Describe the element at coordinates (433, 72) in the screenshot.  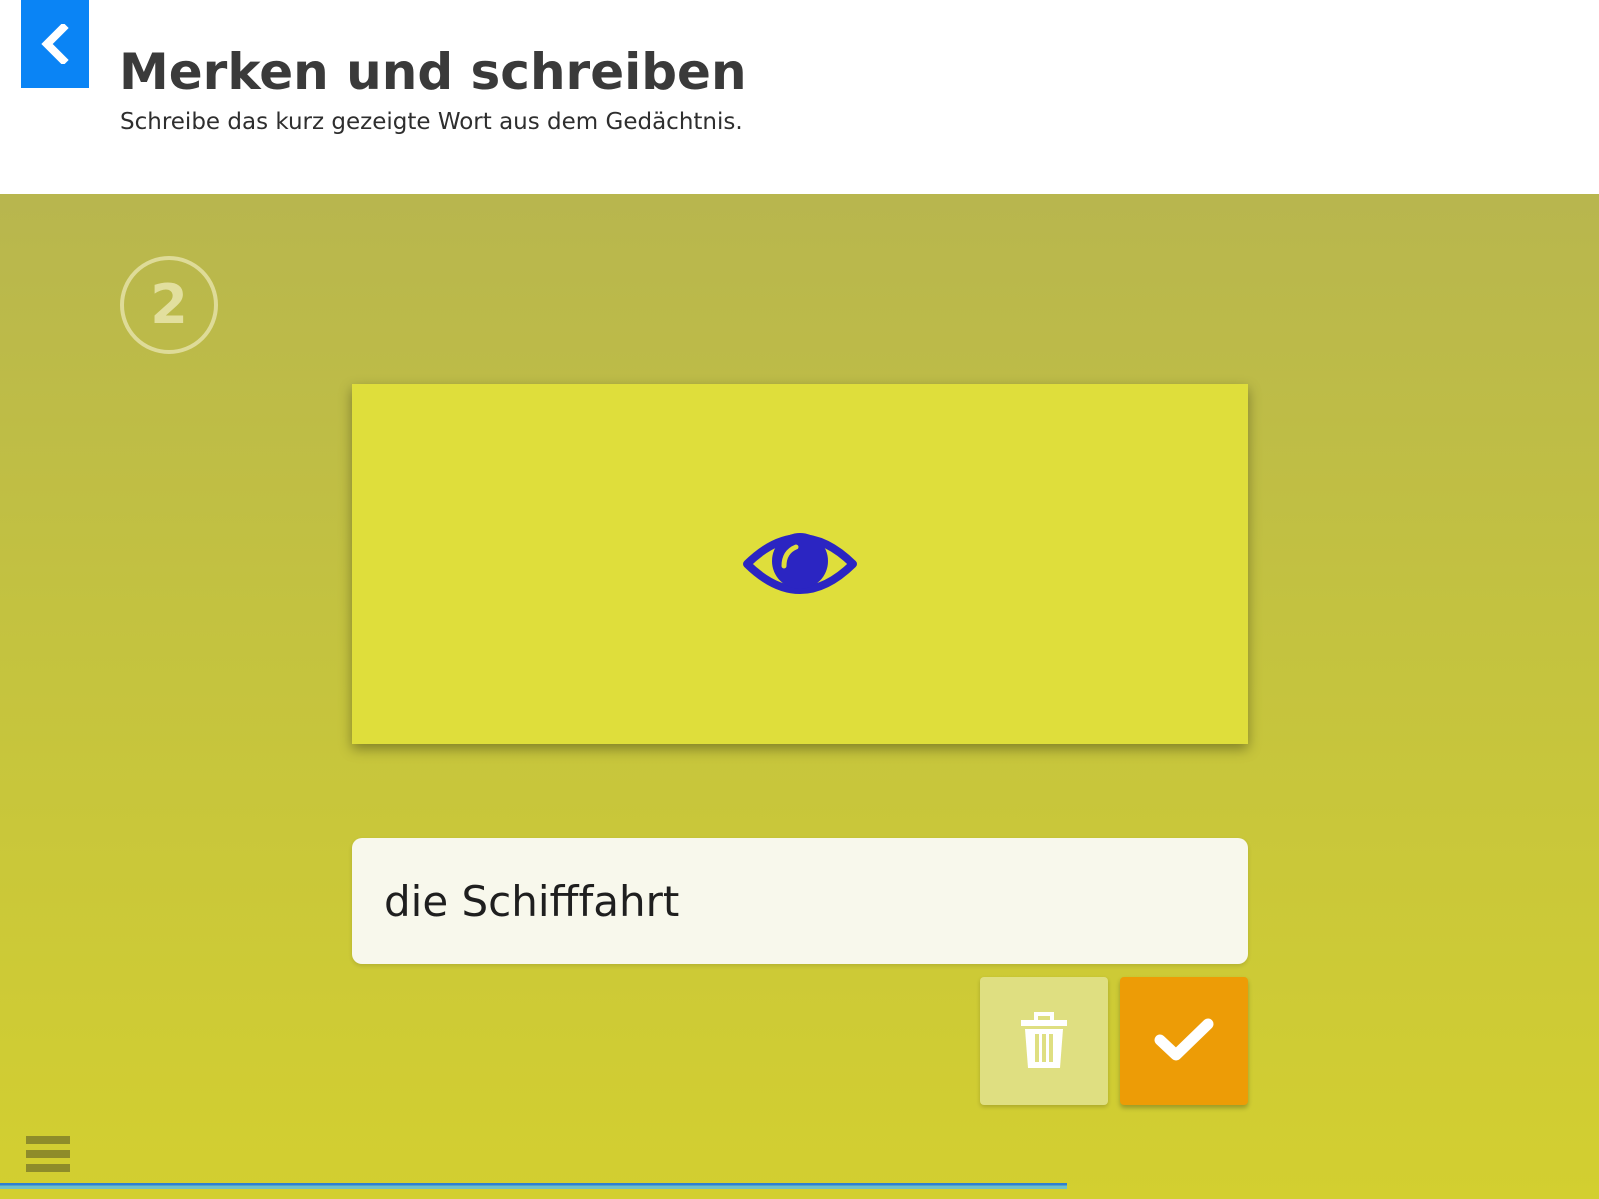
I see `page-title: Merken und schreiben` at that location.